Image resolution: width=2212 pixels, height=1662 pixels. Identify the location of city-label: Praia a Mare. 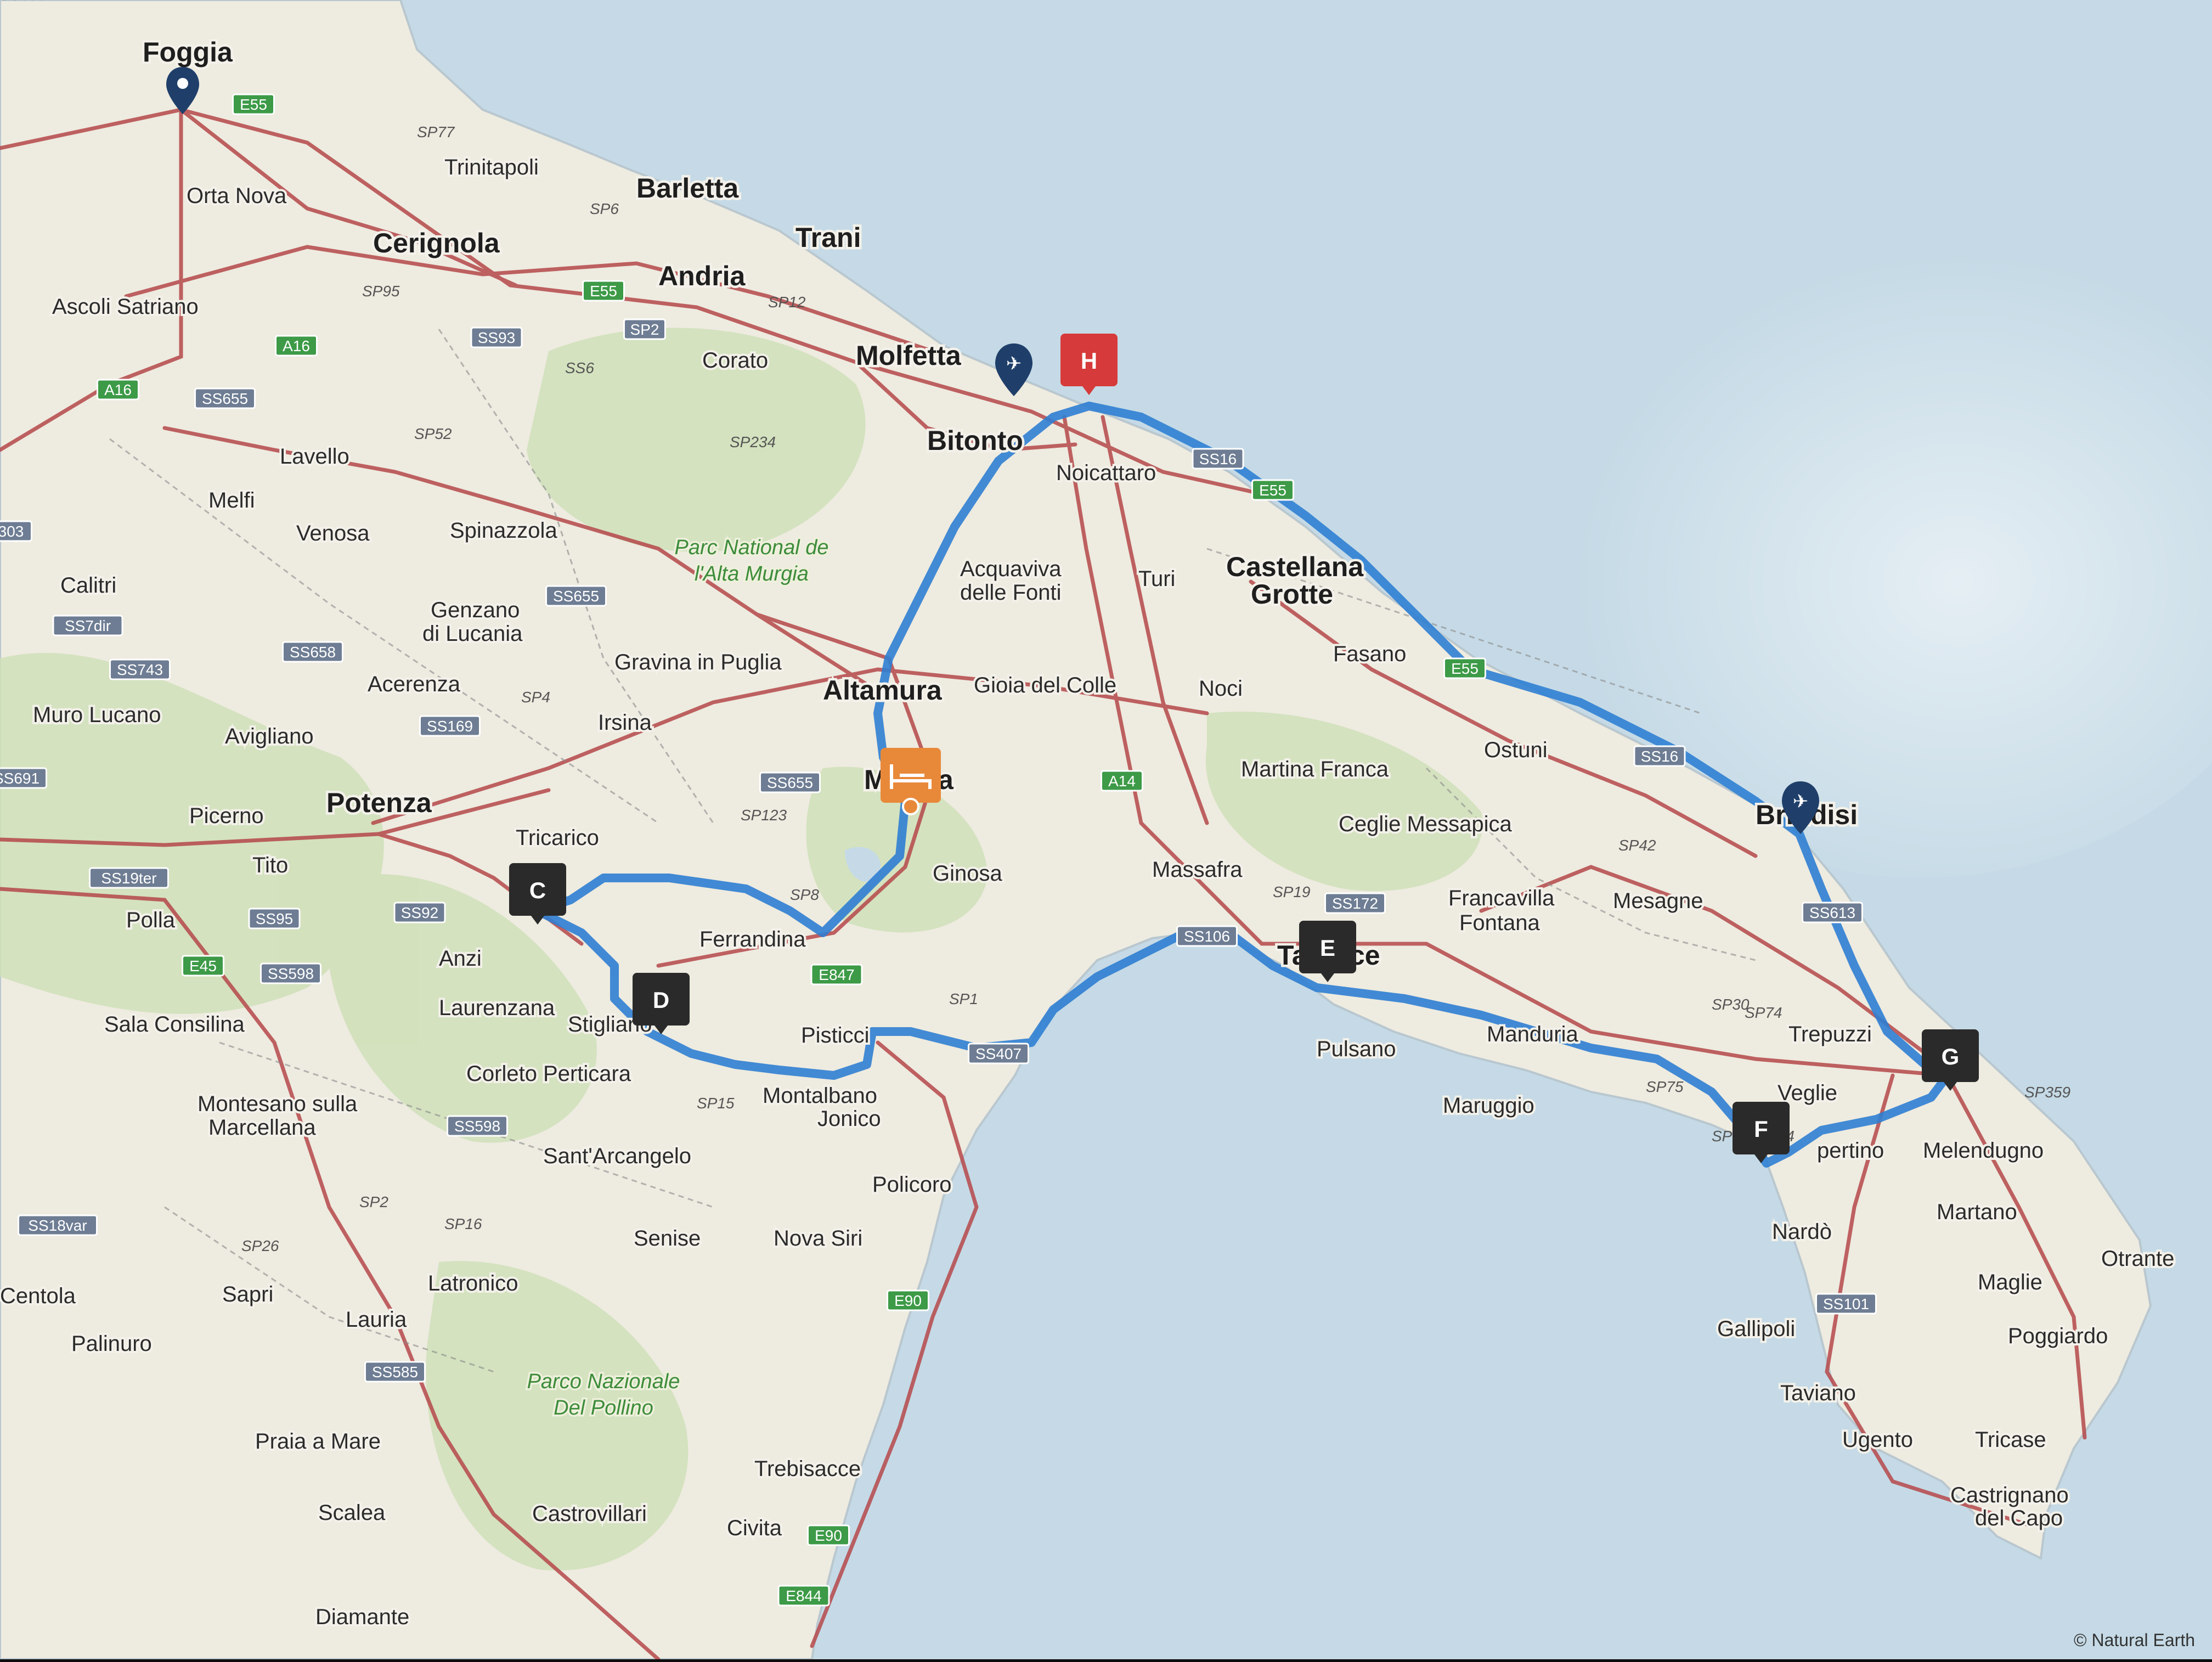
(318, 1441).